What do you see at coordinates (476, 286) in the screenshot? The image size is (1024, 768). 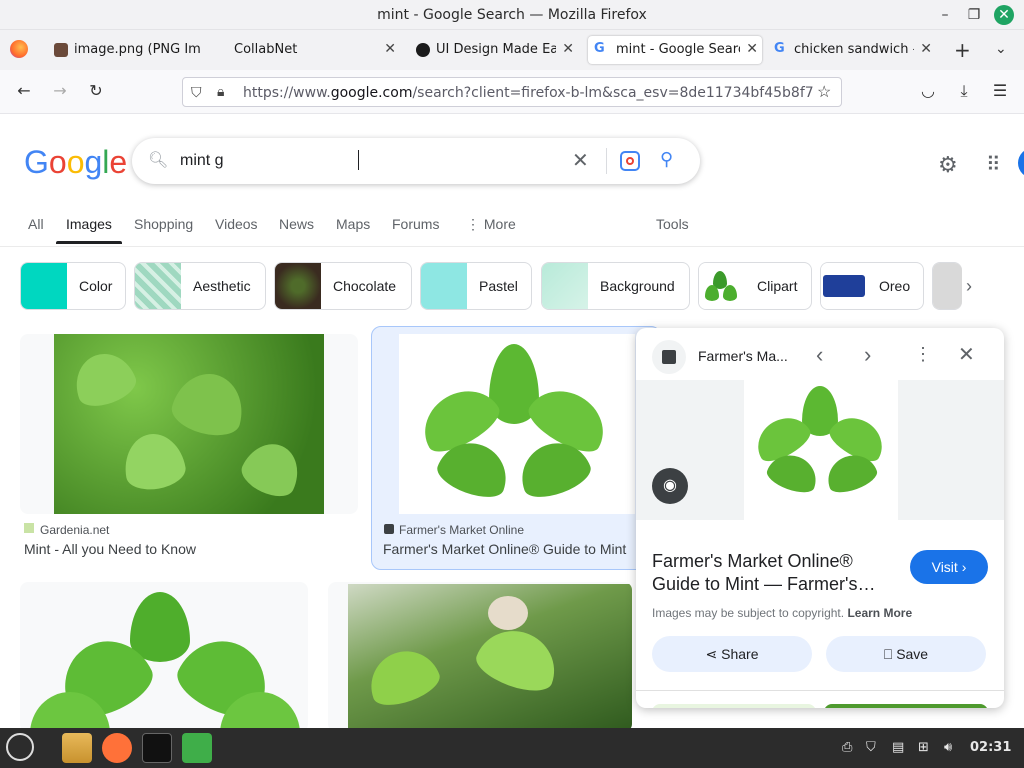 I see `chip-pastel: Pastel` at bounding box center [476, 286].